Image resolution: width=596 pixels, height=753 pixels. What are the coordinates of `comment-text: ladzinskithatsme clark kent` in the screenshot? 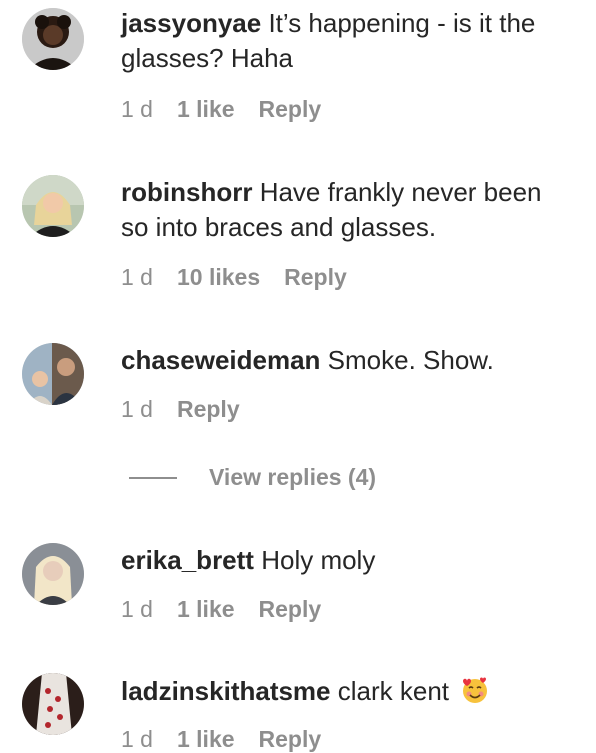 It's located at (346, 691).